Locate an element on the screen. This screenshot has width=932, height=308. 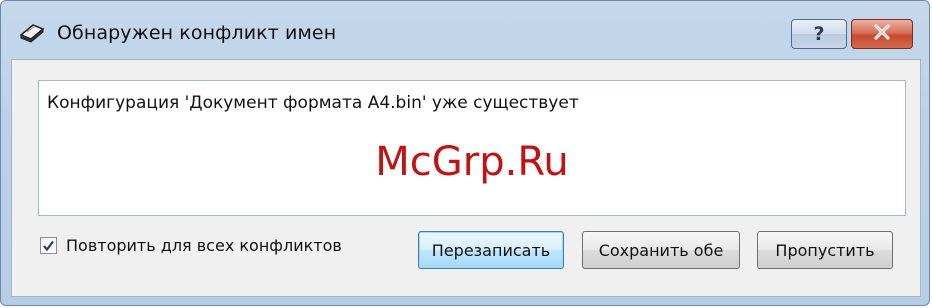
overwrite-button: Перезаписать is located at coordinates (491, 250).